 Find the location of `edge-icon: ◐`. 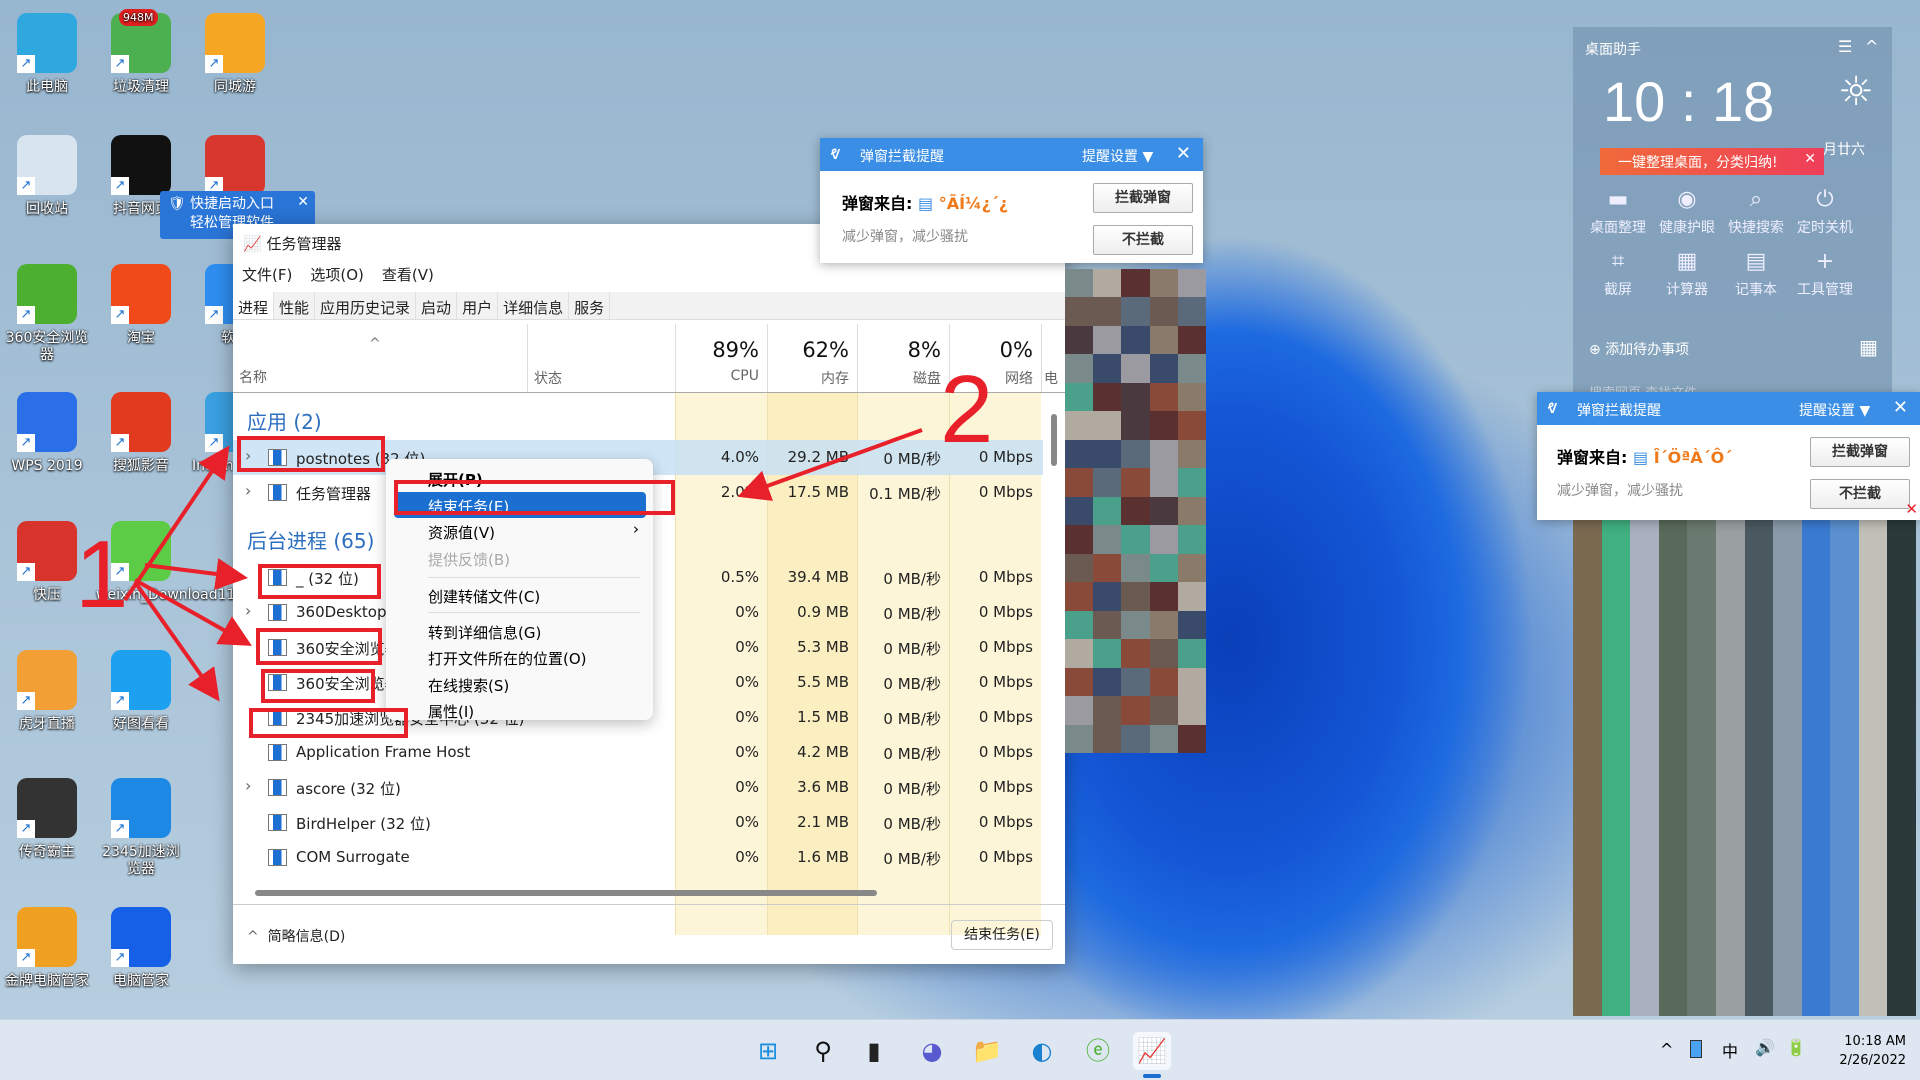

edge-icon: ◐ is located at coordinates (1042, 1051).